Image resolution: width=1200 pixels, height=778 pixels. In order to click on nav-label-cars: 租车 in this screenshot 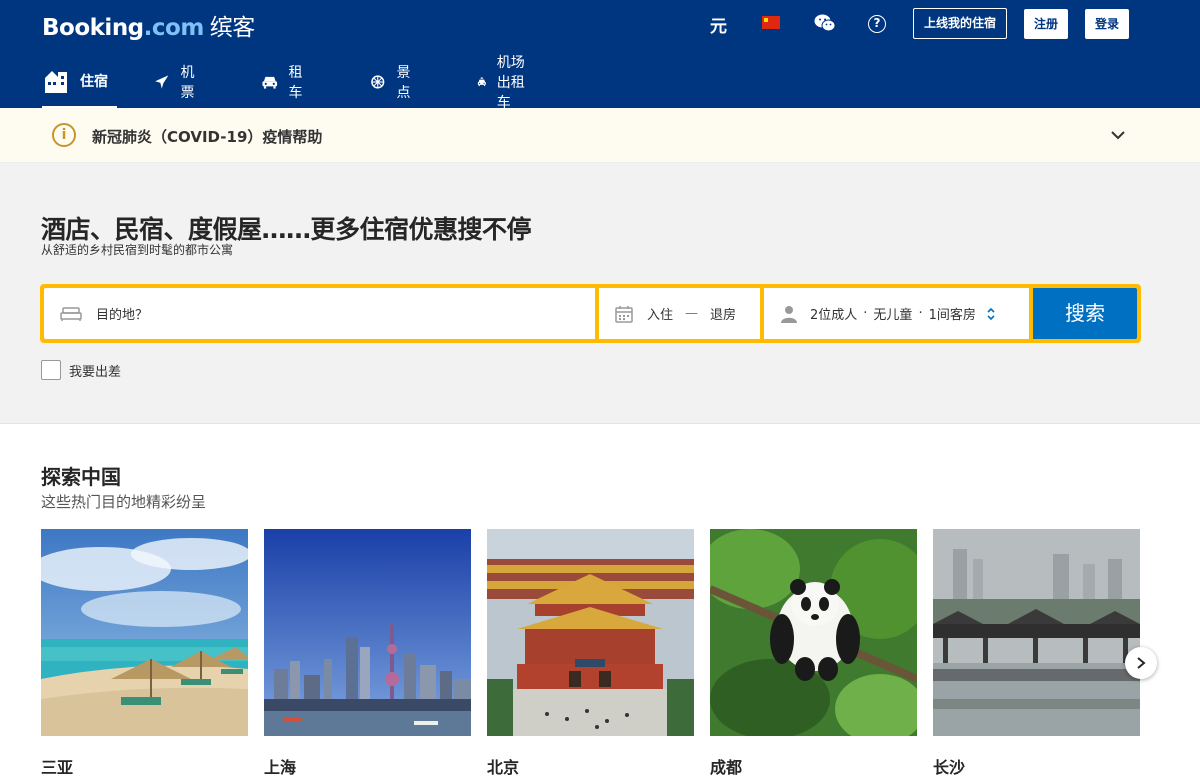, I will do `click(295, 83)`.